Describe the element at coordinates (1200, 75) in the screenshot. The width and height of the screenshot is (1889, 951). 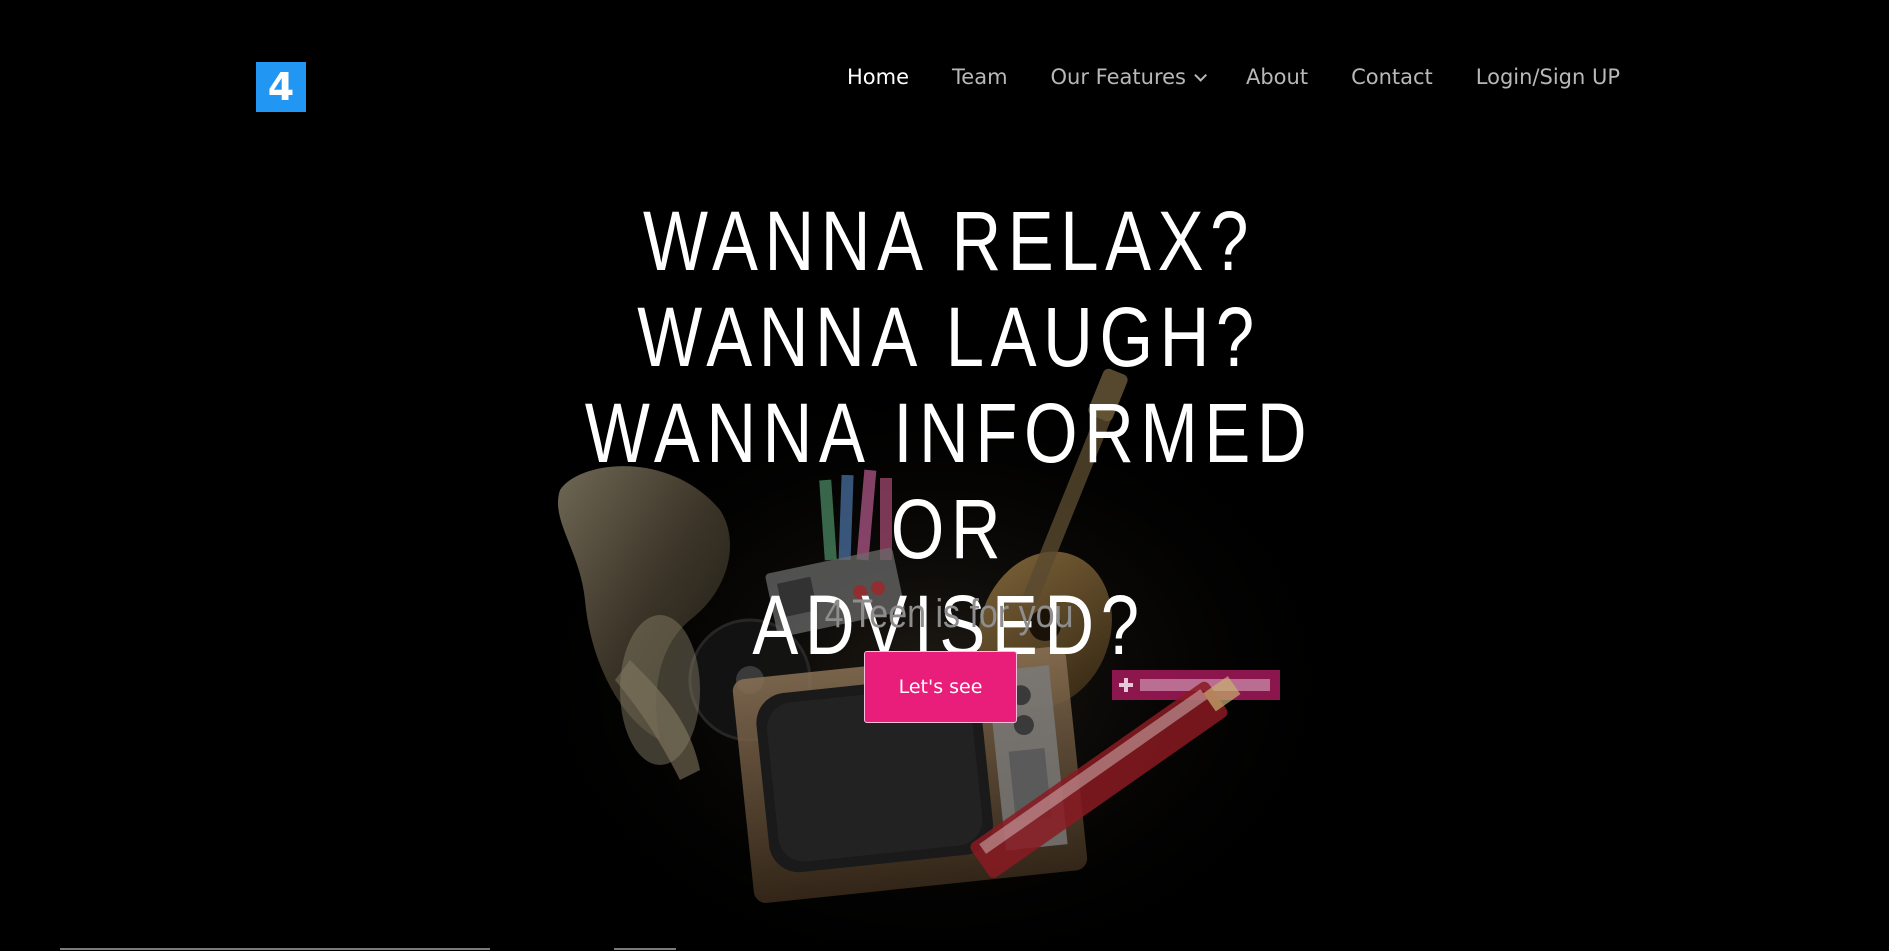
I see `chevron-down-icon` at that location.